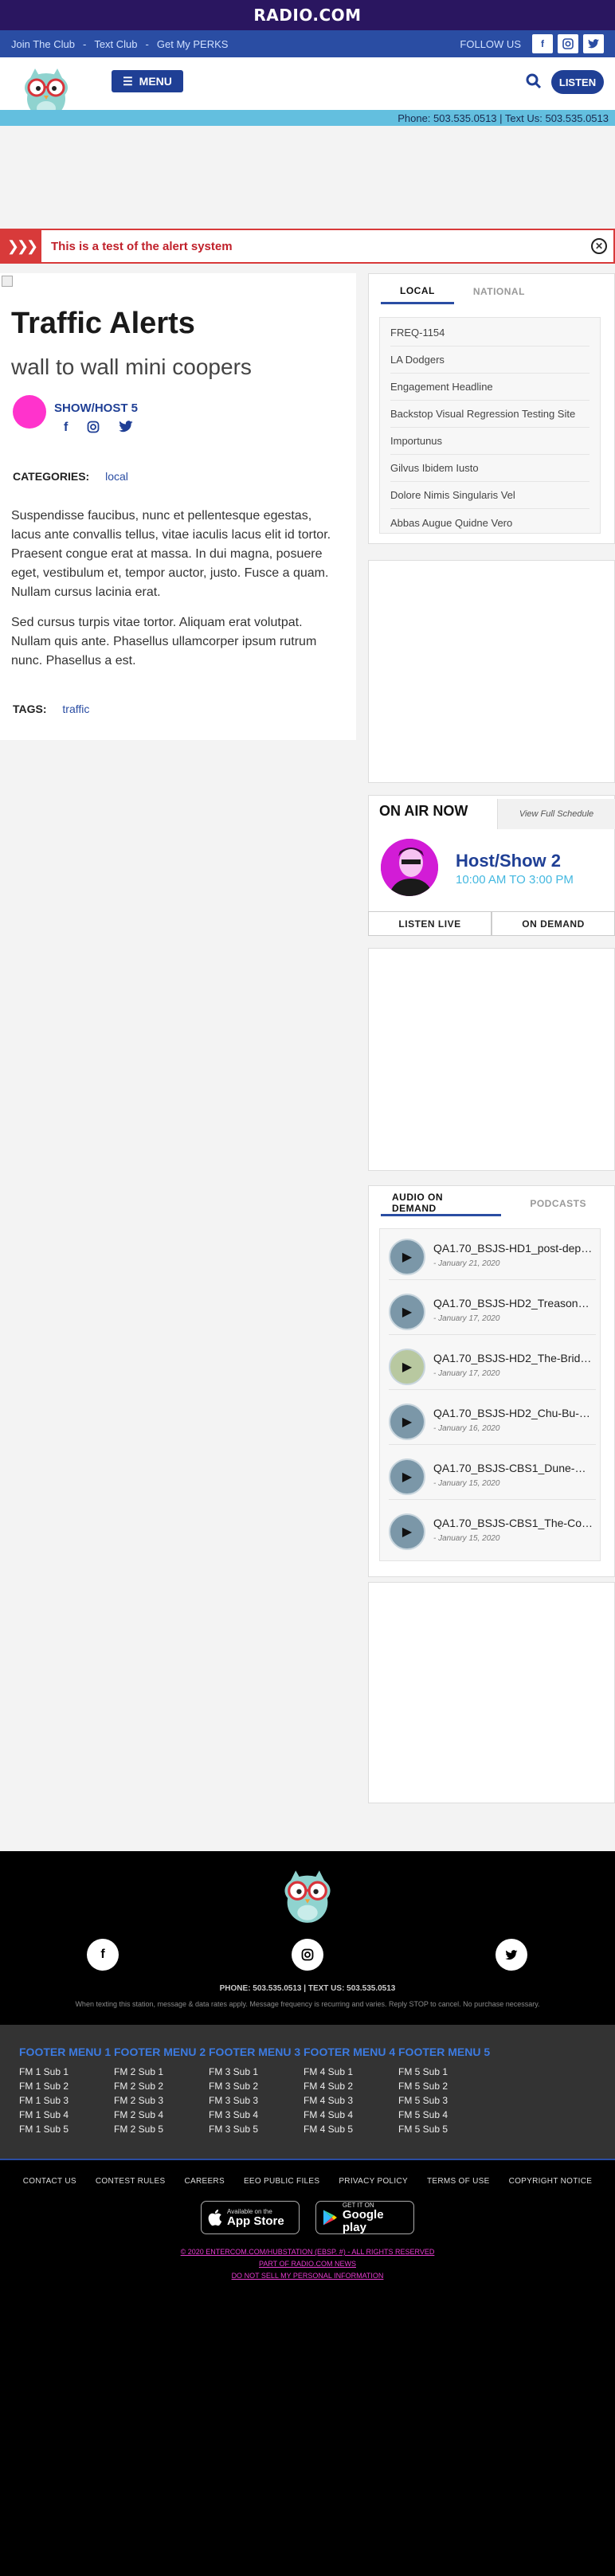  I want to click on footer-menu-item: FM 2 Sub 4, so click(160, 2116).